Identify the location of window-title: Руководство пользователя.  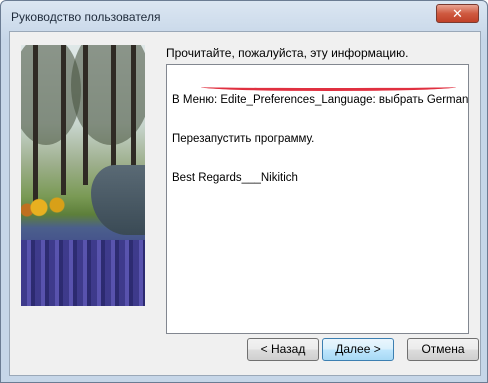
(86, 17).